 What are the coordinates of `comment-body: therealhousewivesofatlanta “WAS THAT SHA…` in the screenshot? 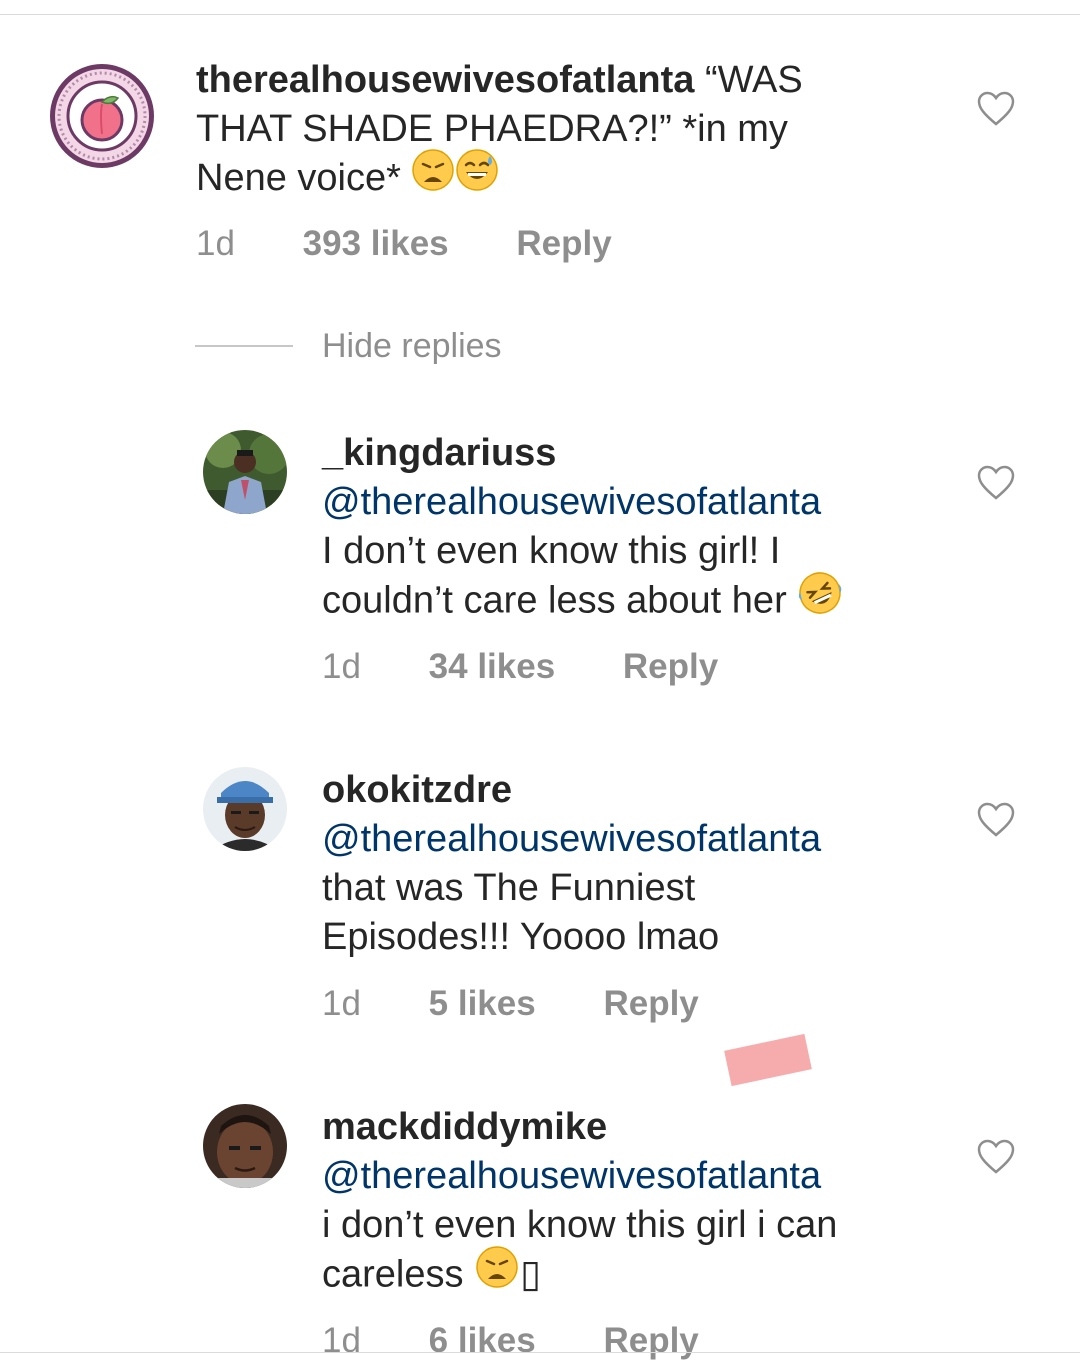 It's located at (576, 130).